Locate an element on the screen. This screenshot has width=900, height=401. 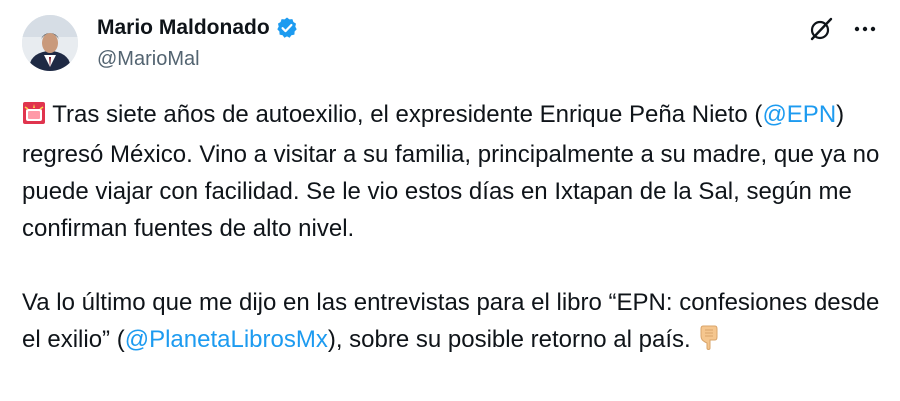
more-options-icon is located at coordinates (865, 29).